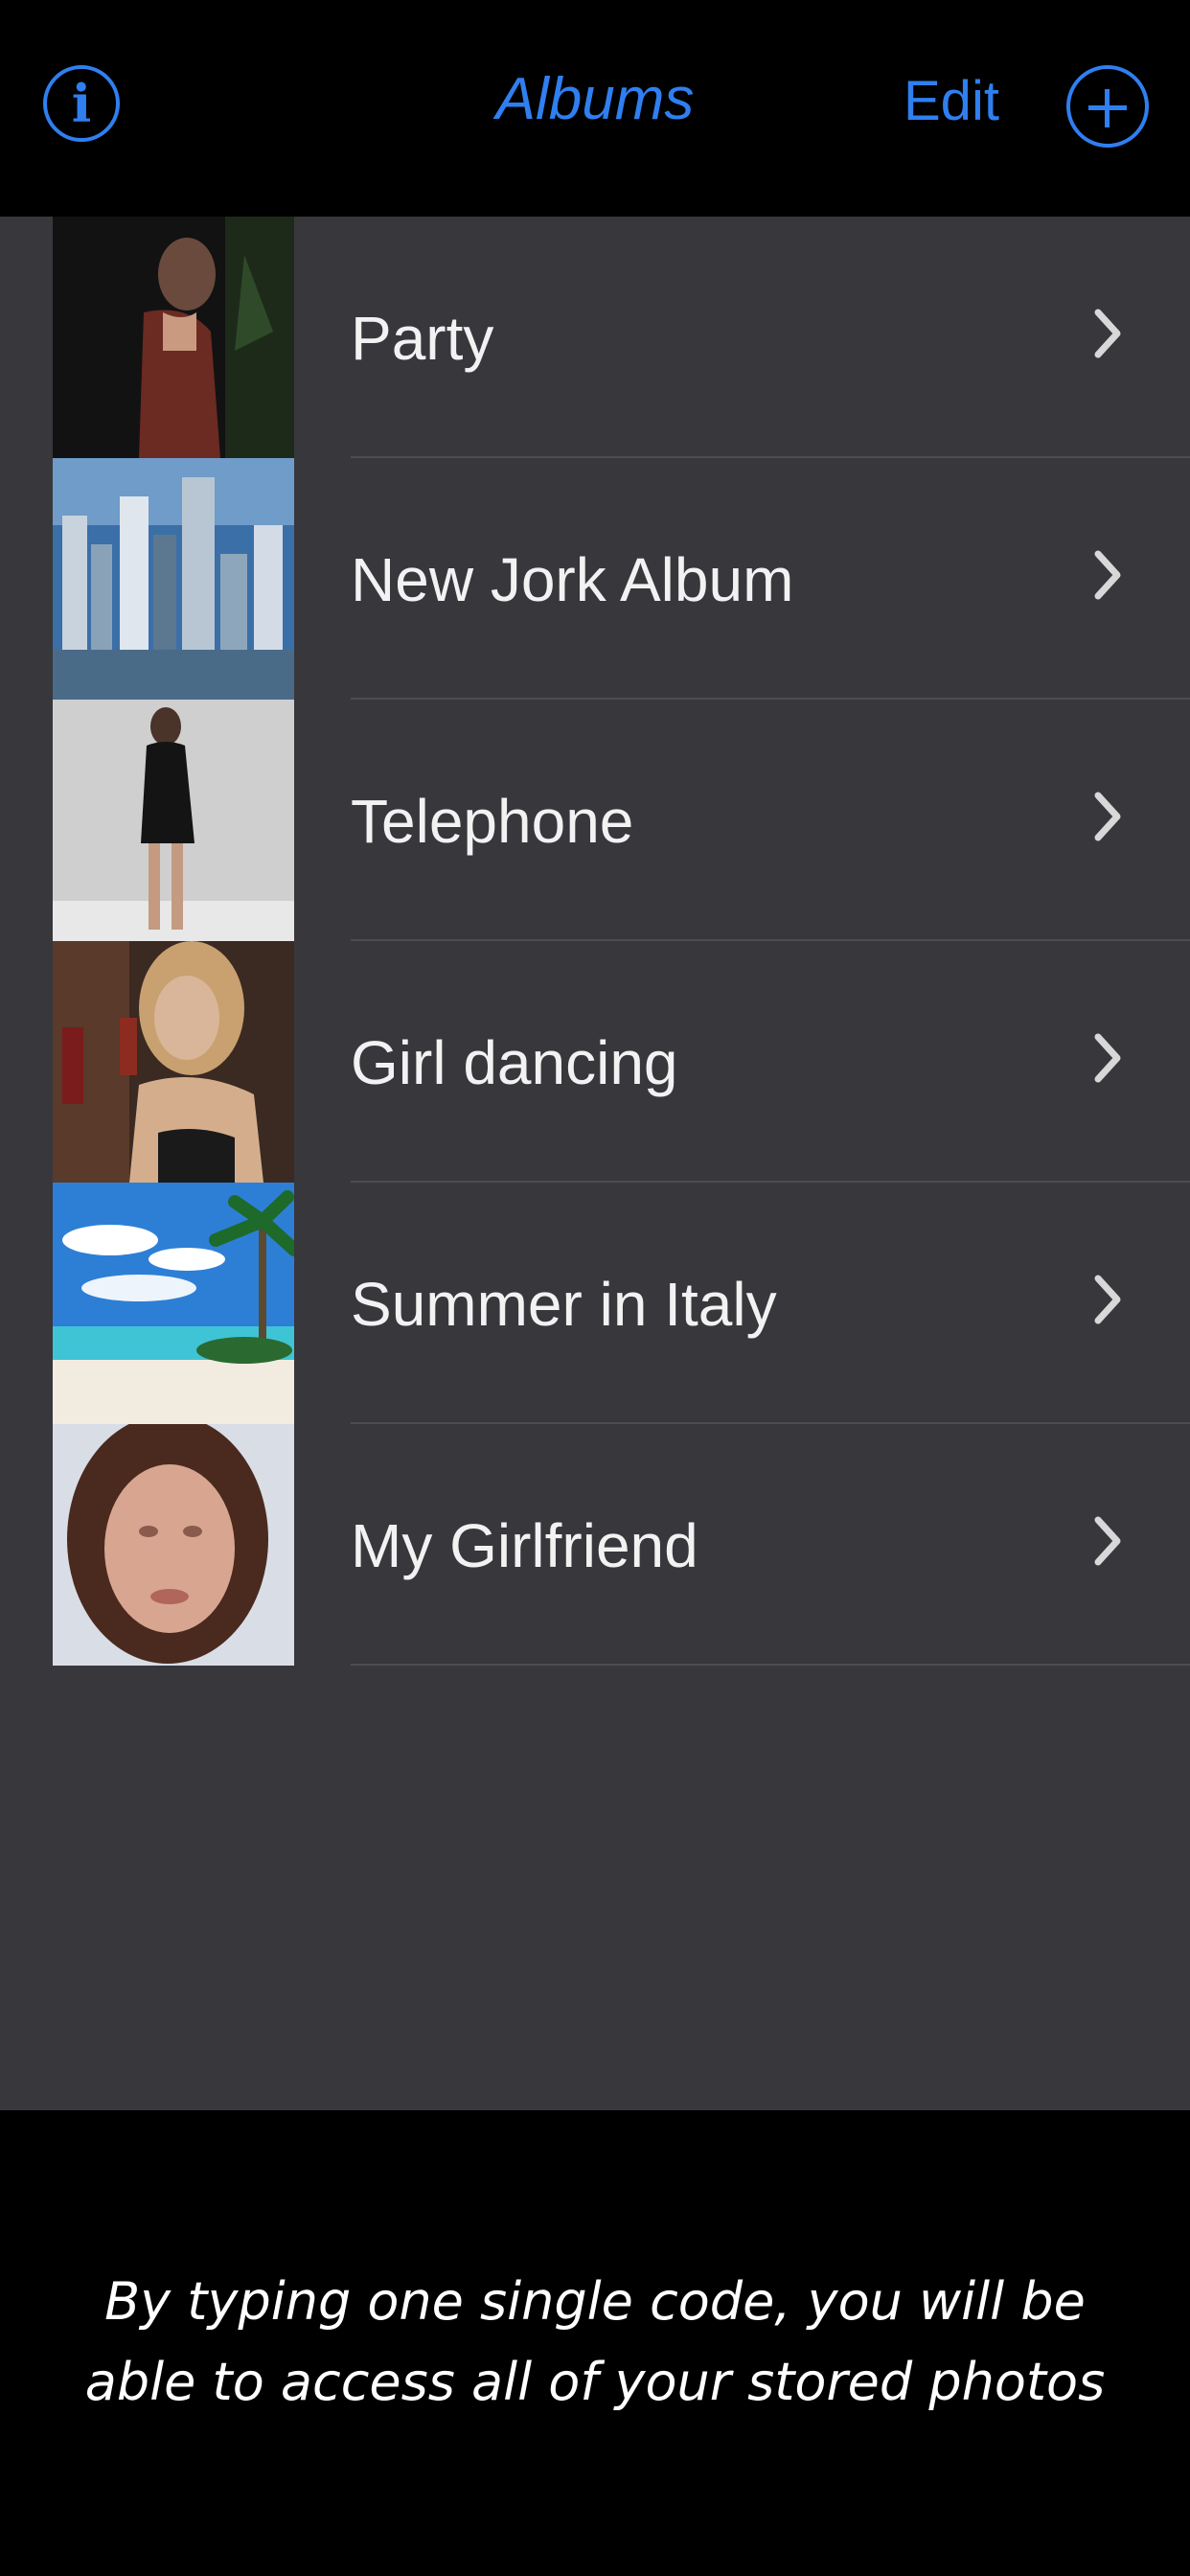 This screenshot has width=1190, height=2576. What do you see at coordinates (952, 101) in the screenshot?
I see `edit-button: Edit` at bounding box center [952, 101].